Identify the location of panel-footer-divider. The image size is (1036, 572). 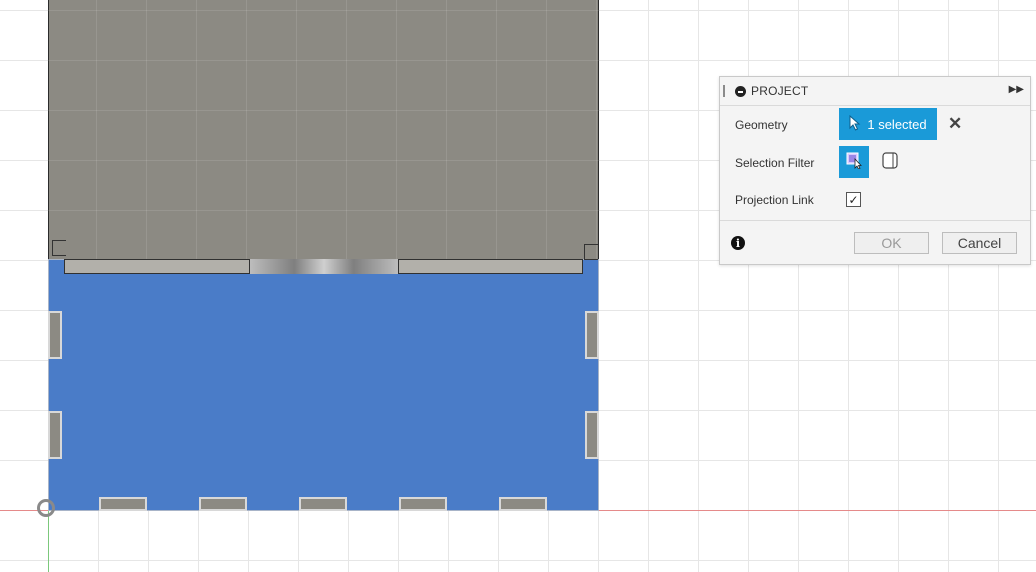
(875, 220).